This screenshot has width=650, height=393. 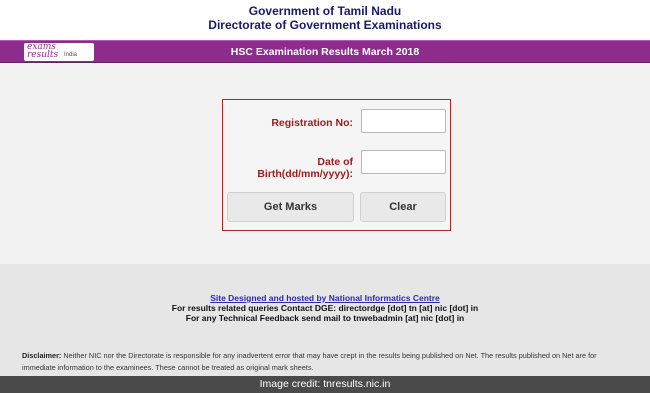 I want to click on dob-label: Date of Birth(dd/mm/yyyy):, so click(x=305, y=168).